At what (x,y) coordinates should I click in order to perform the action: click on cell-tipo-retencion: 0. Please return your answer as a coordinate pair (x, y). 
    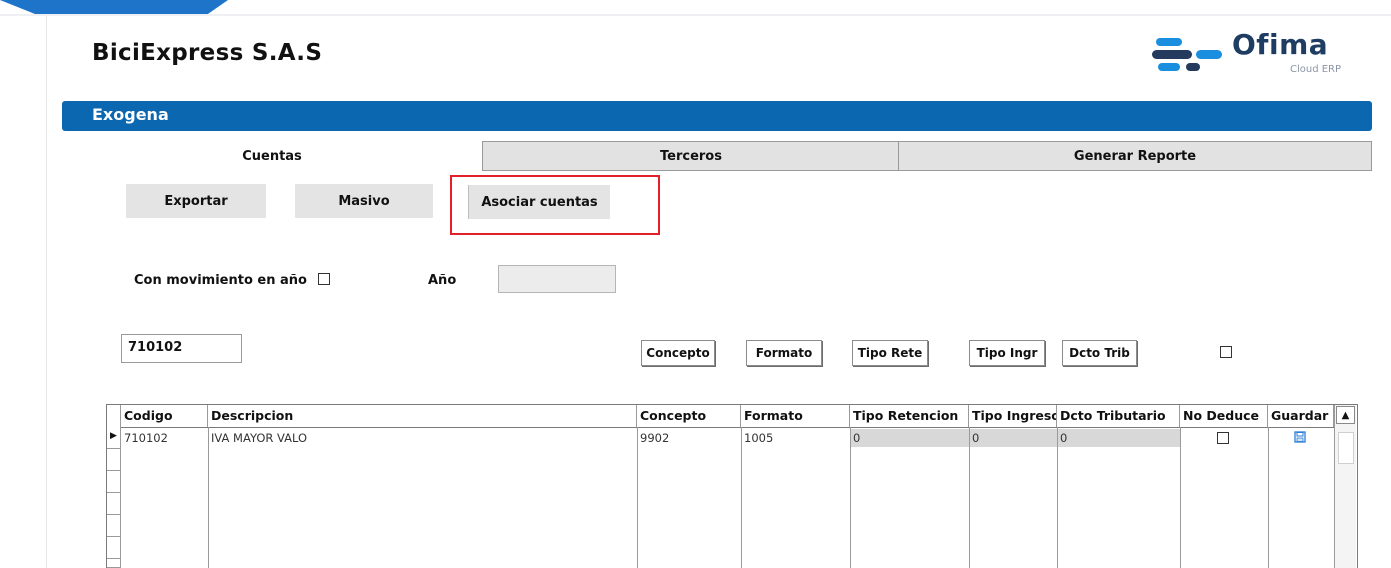
    Looking at the image, I should click on (909, 438).